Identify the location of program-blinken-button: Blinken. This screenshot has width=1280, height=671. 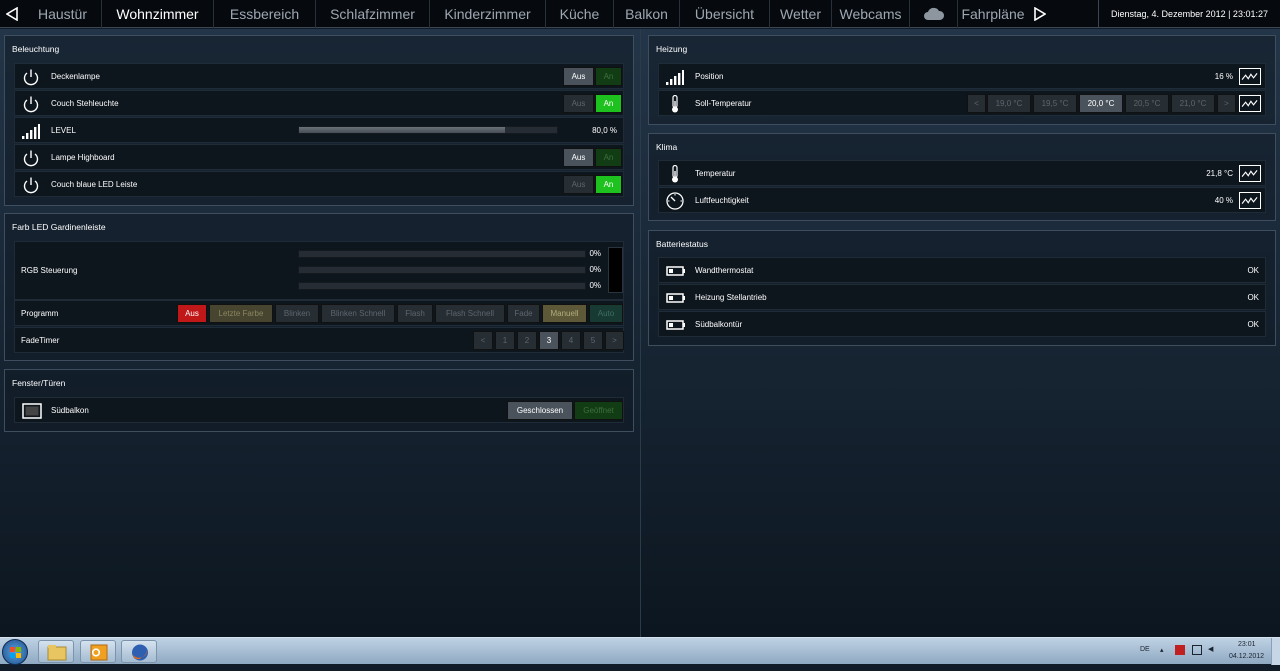
(297, 313).